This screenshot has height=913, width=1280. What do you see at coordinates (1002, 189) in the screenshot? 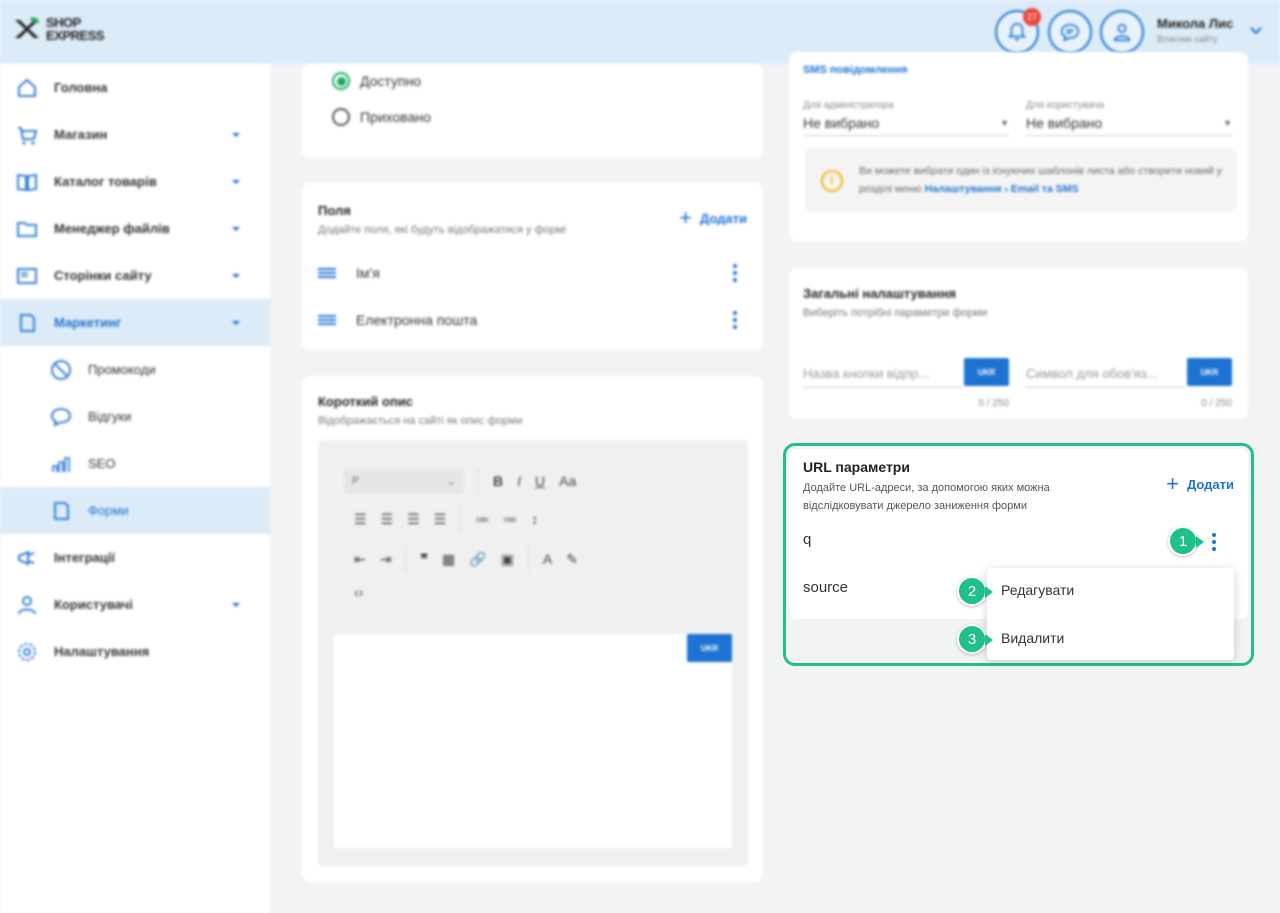
I see `settings-link: Налаштування › Email та SMS` at bounding box center [1002, 189].